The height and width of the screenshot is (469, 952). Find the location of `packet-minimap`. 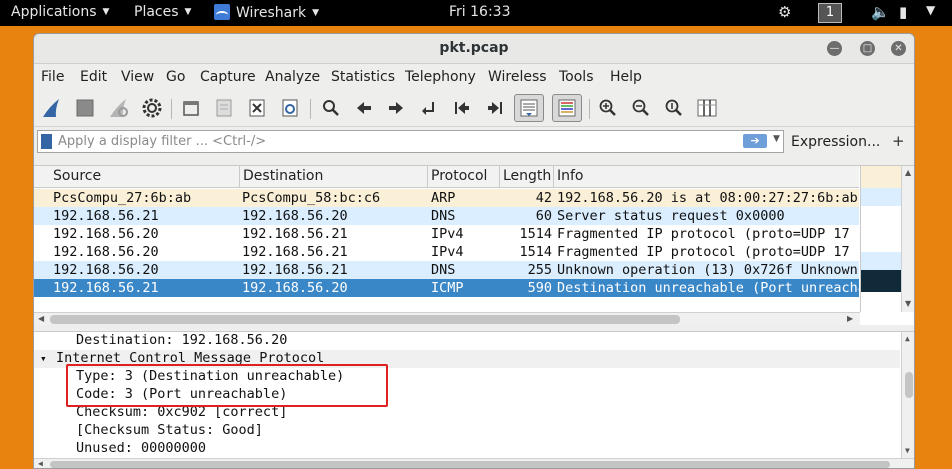

packet-minimap is located at coordinates (880, 239).